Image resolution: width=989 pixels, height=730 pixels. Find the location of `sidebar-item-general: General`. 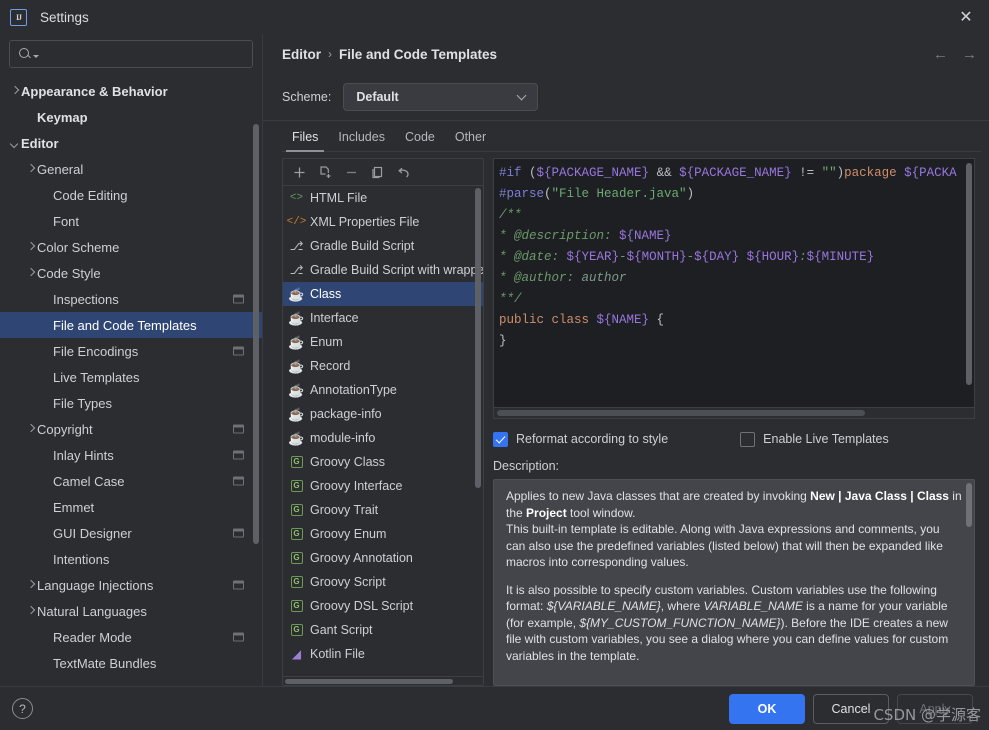

sidebar-item-general: General is located at coordinates (131, 169).